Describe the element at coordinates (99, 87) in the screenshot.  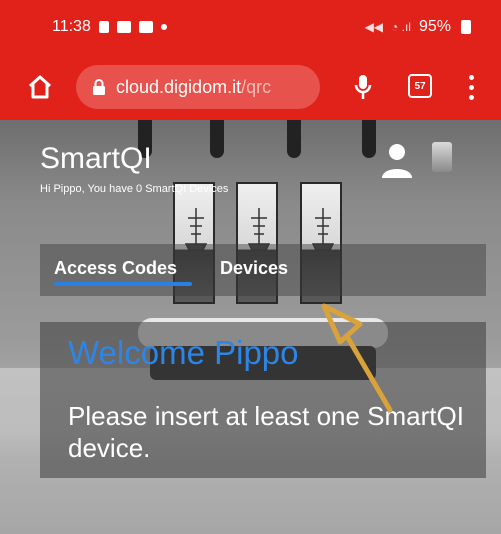
I see `lock-icon` at that location.